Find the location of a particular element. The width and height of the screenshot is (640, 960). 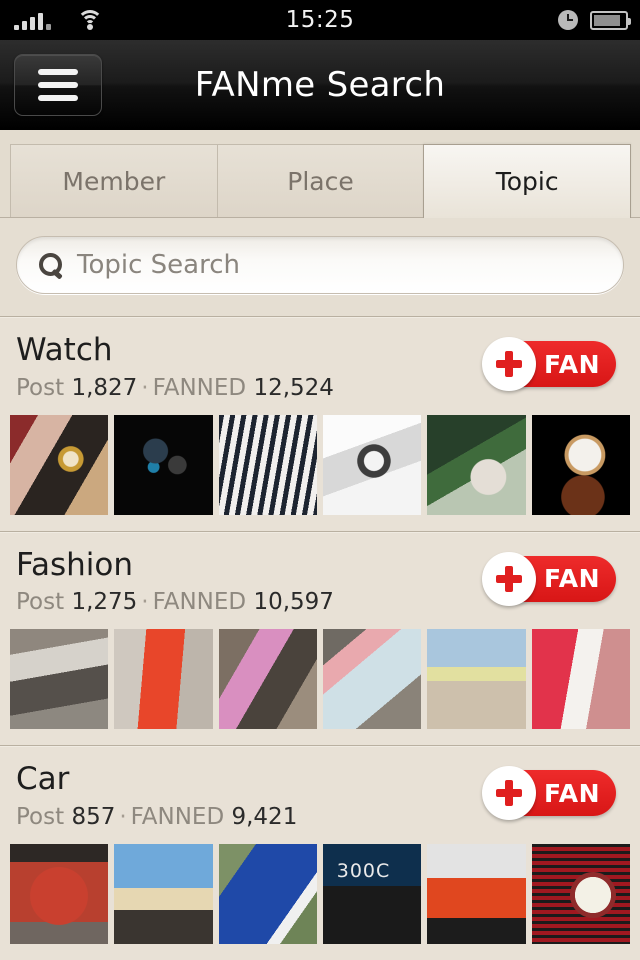

thumb-floral-dress-pink-fur is located at coordinates (372, 679).